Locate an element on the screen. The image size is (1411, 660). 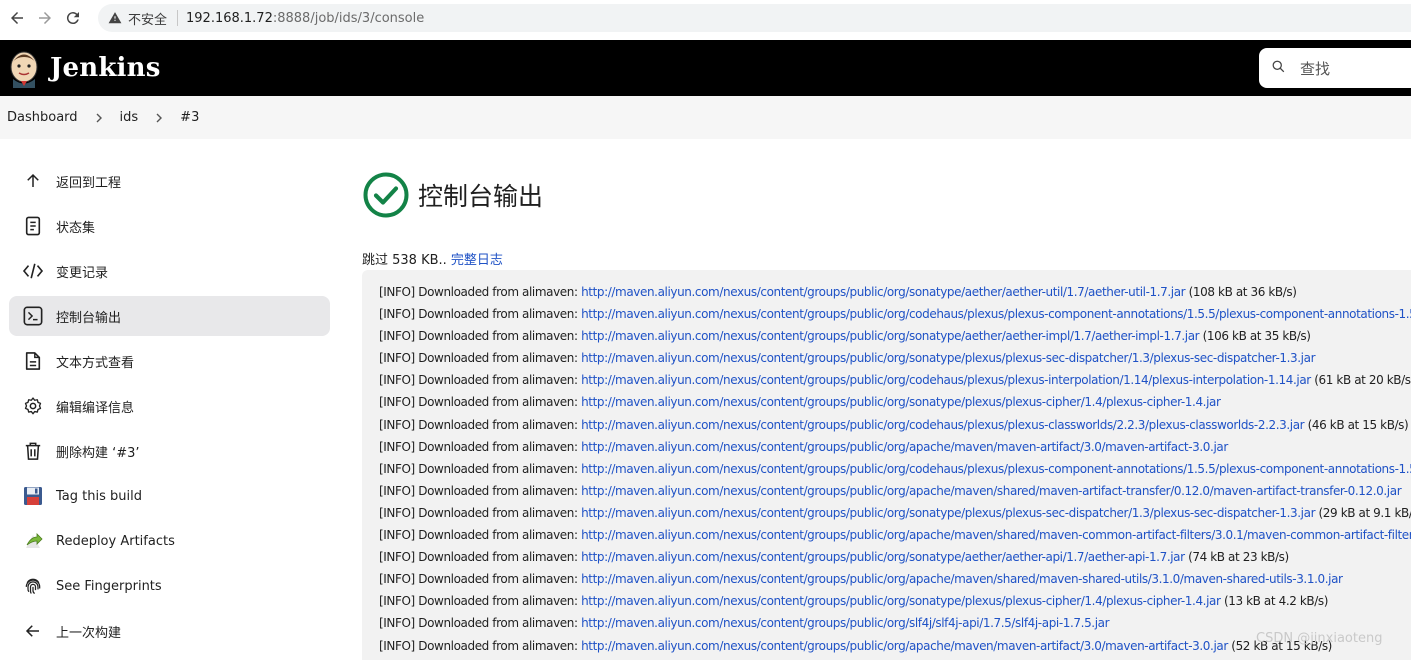
search-box: 查找 is located at coordinates (1335, 68).